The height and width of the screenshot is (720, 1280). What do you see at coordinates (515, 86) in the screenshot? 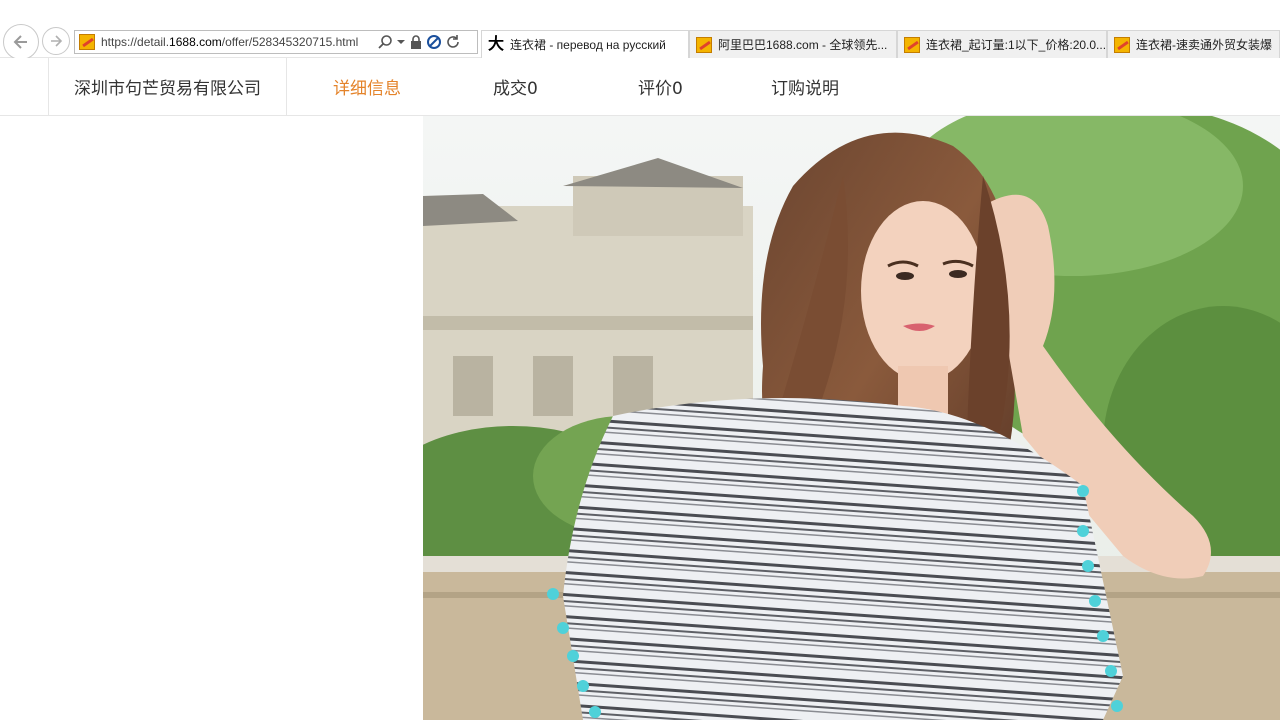
I see `tab-transactions: 成交0` at bounding box center [515, 86].